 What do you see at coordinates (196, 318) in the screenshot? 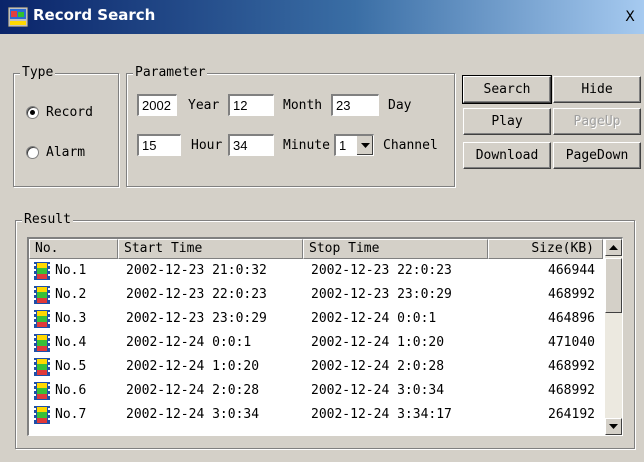
I see `cell-start-time: 2002-12-23 23:0:29` at bounding box center [196, 318].